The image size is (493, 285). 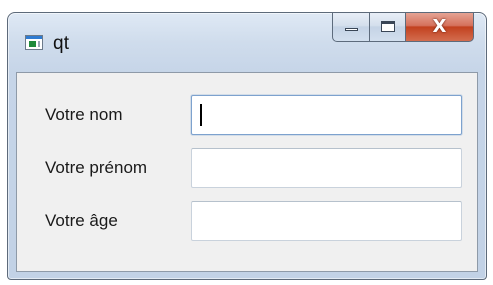 I want to click on row-age: Votre âge, so click(x=247, y=221).